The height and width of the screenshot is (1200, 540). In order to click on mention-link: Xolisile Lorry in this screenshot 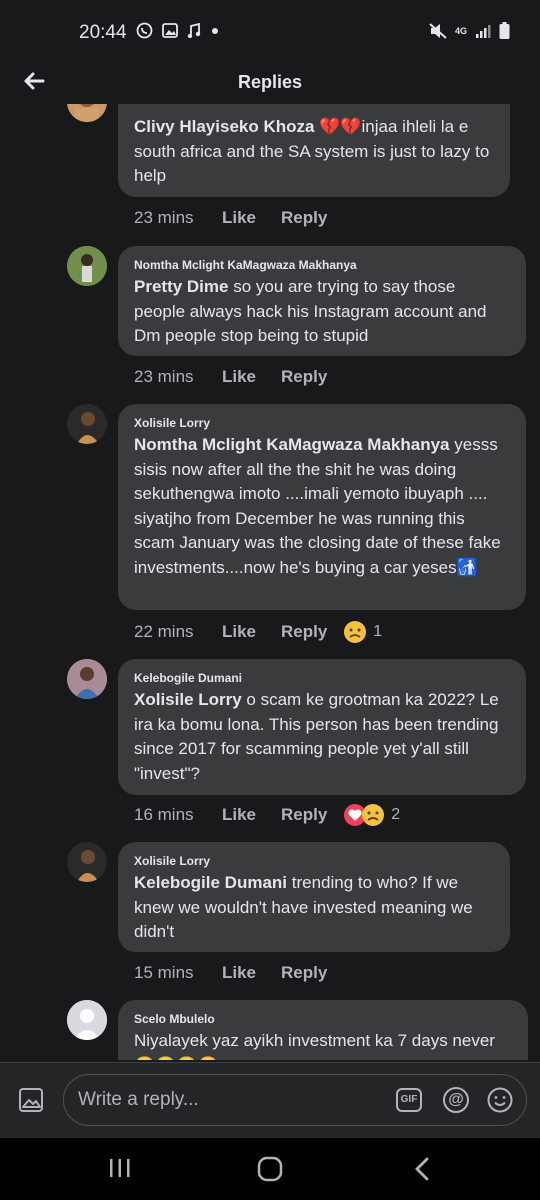, I will do `click(188, 699)`.